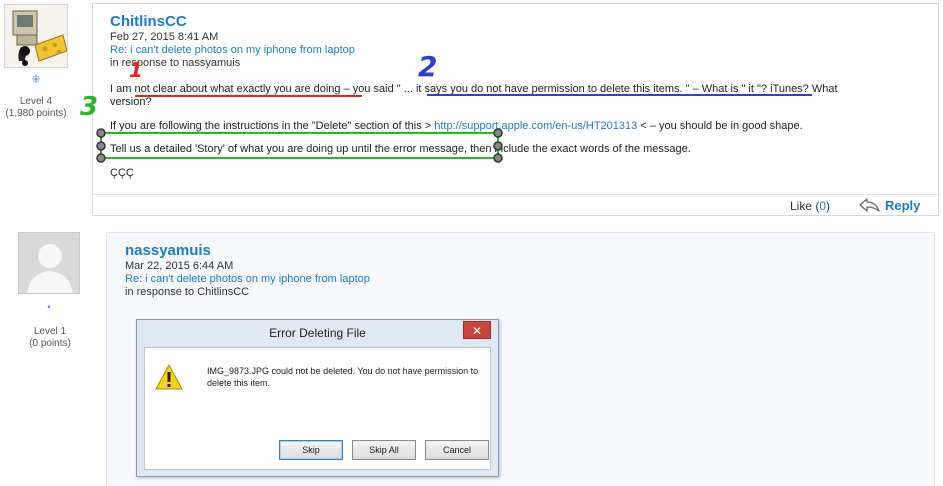  I want to click on in-response-to: in response to ChitlinsCC, so click(187, 292).